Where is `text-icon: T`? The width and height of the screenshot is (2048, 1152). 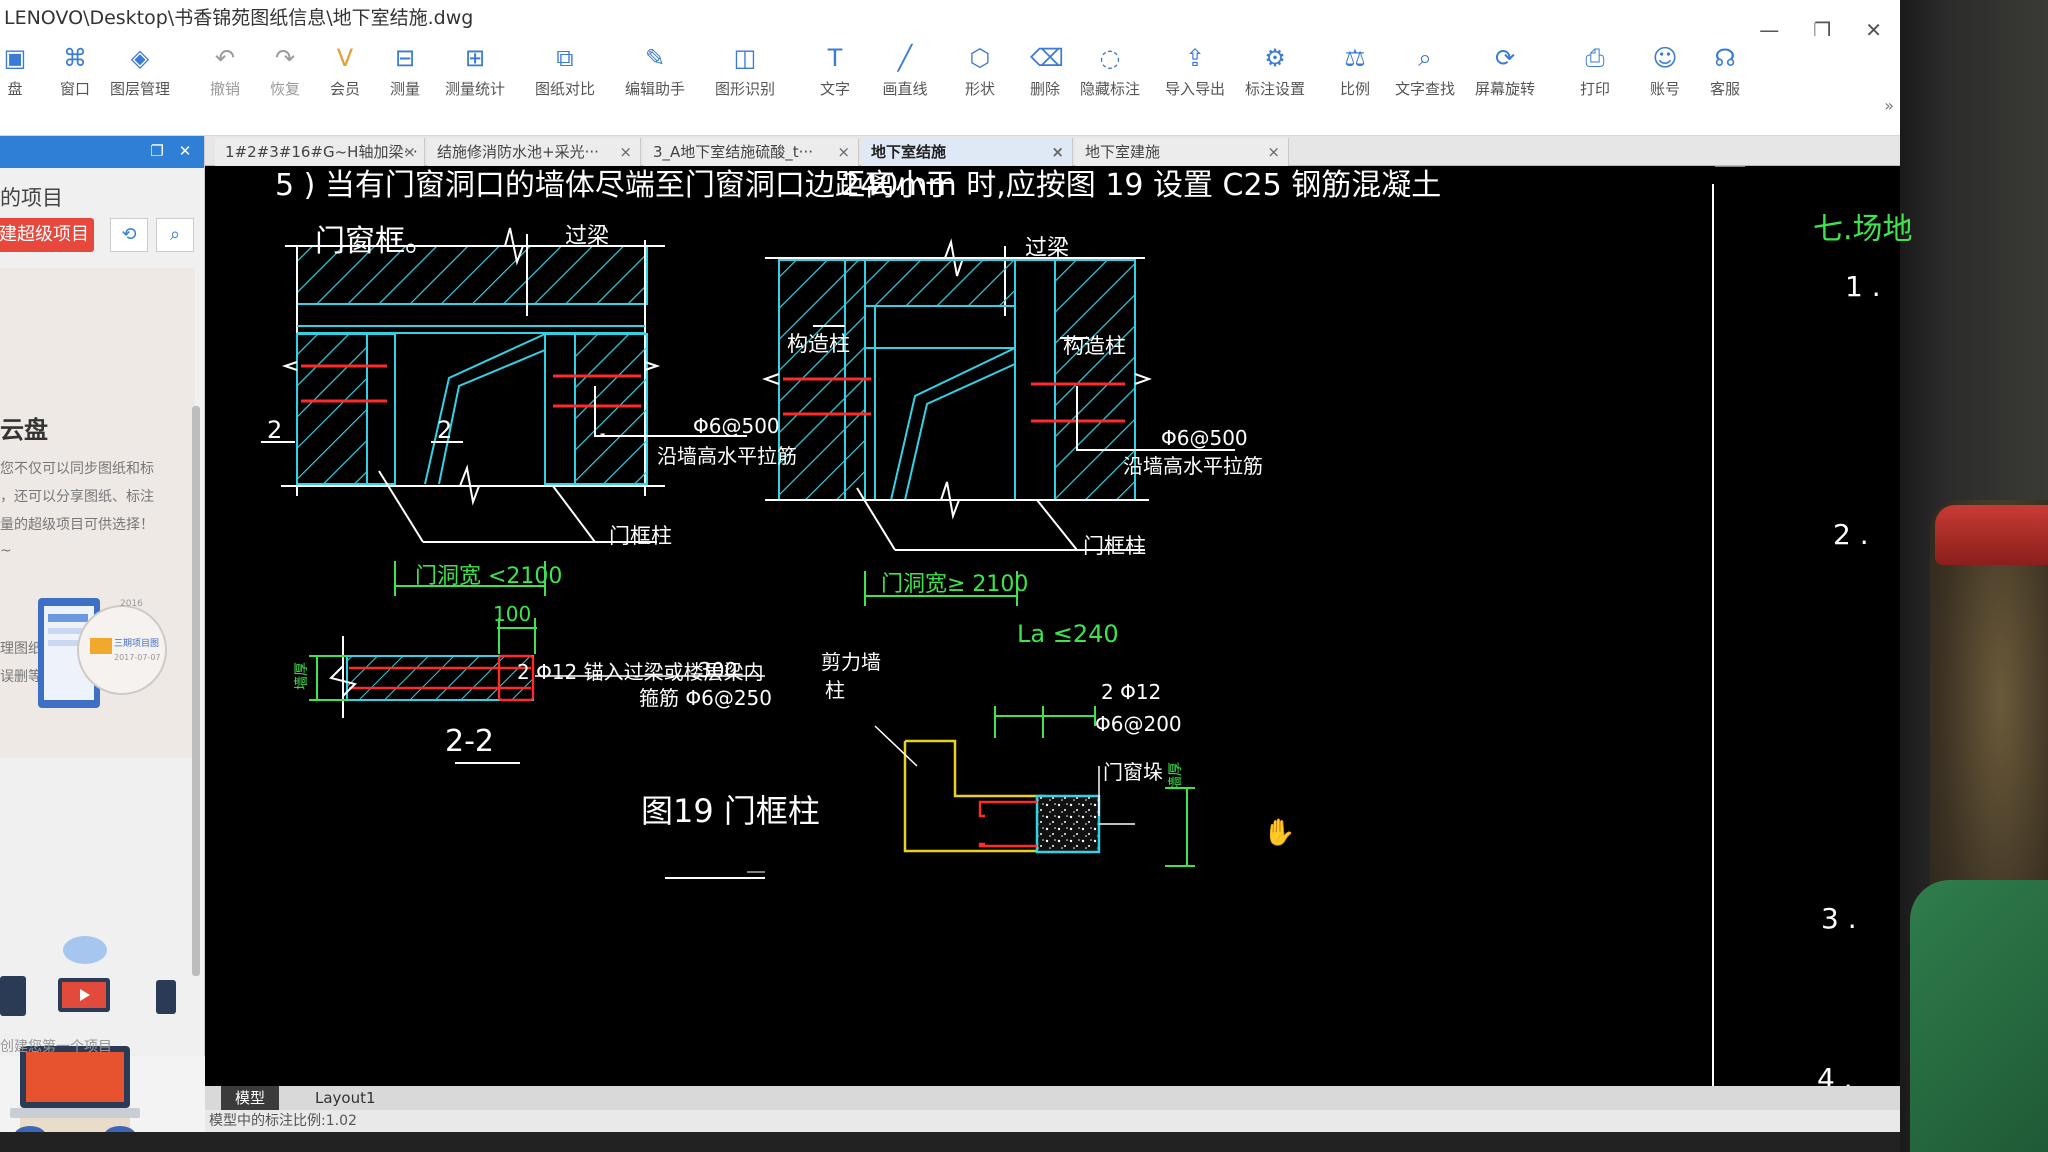
text-icon: T is located at coordinates (835, 58).